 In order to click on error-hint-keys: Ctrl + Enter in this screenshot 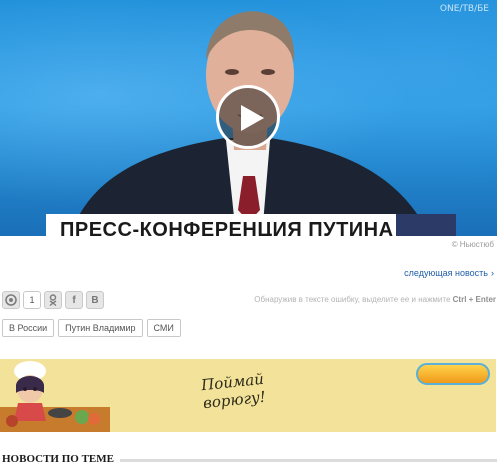, I will do `click(474, 299)`.